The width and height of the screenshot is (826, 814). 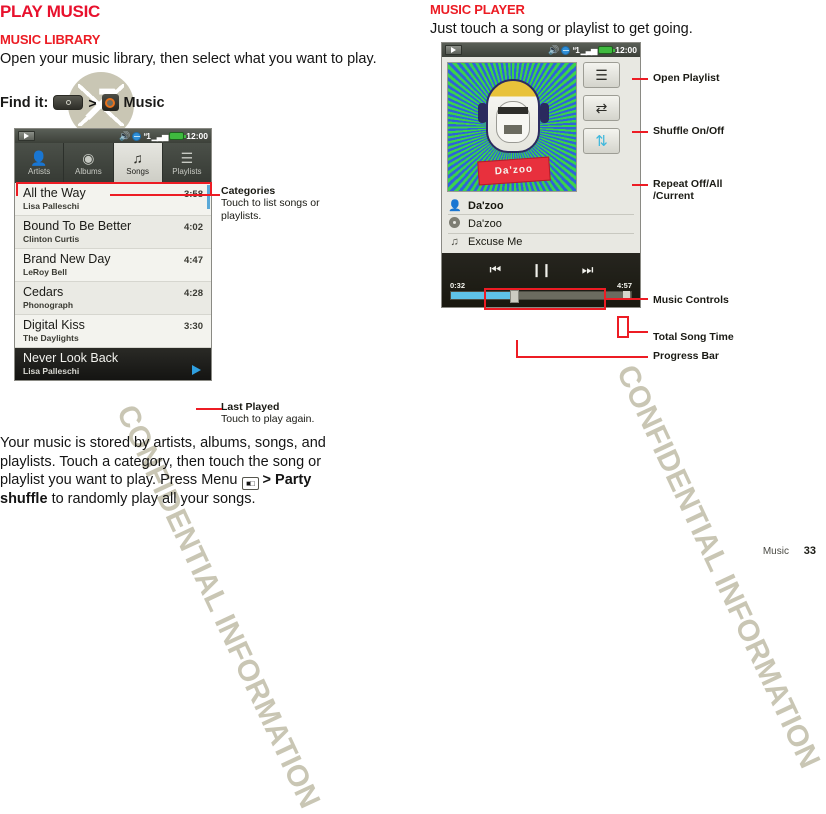 I want to click on album-art: Da'zoo, so click(x=512, y=127).